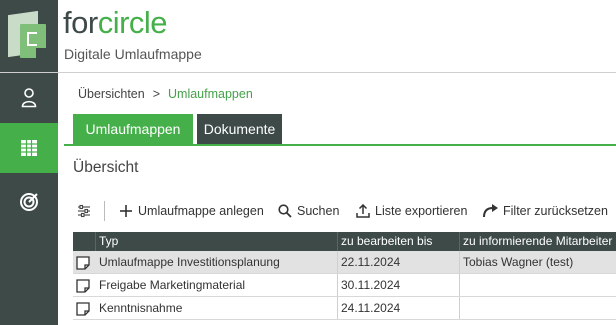 This screenshot has width=616, height=325. I want to click on cell-typ: Freigabe Marketingmaterial, so click(172, 285).